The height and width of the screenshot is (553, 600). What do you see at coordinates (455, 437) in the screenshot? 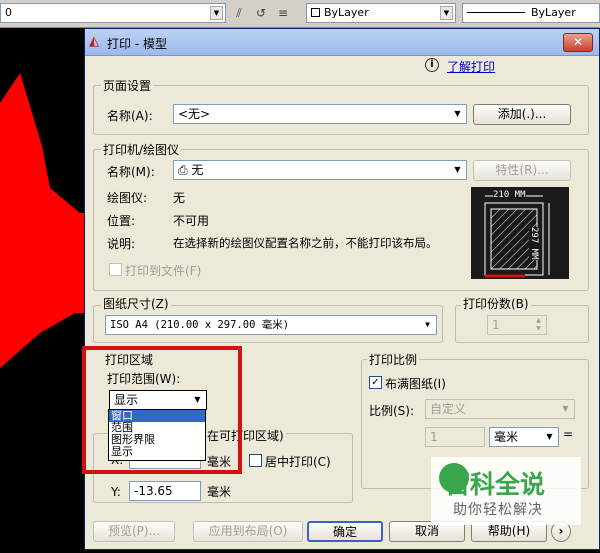
I see `scale-value1-input: 1` at bounding box center [455, 437].